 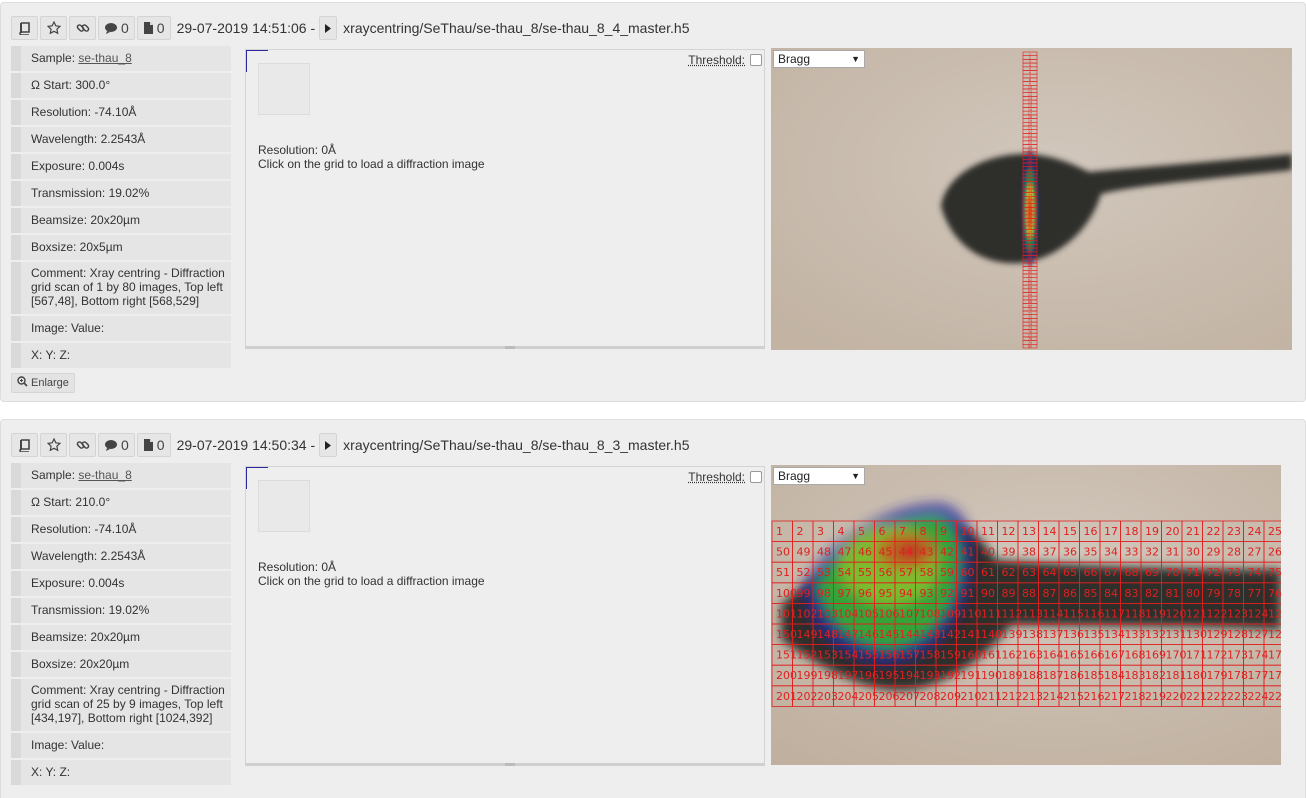 What do you see at coordinates (246, 445) in the screenshot?
I see `collection-datetime: 29-07-2019 14:50:34 -` at bounding box center [246, 445].